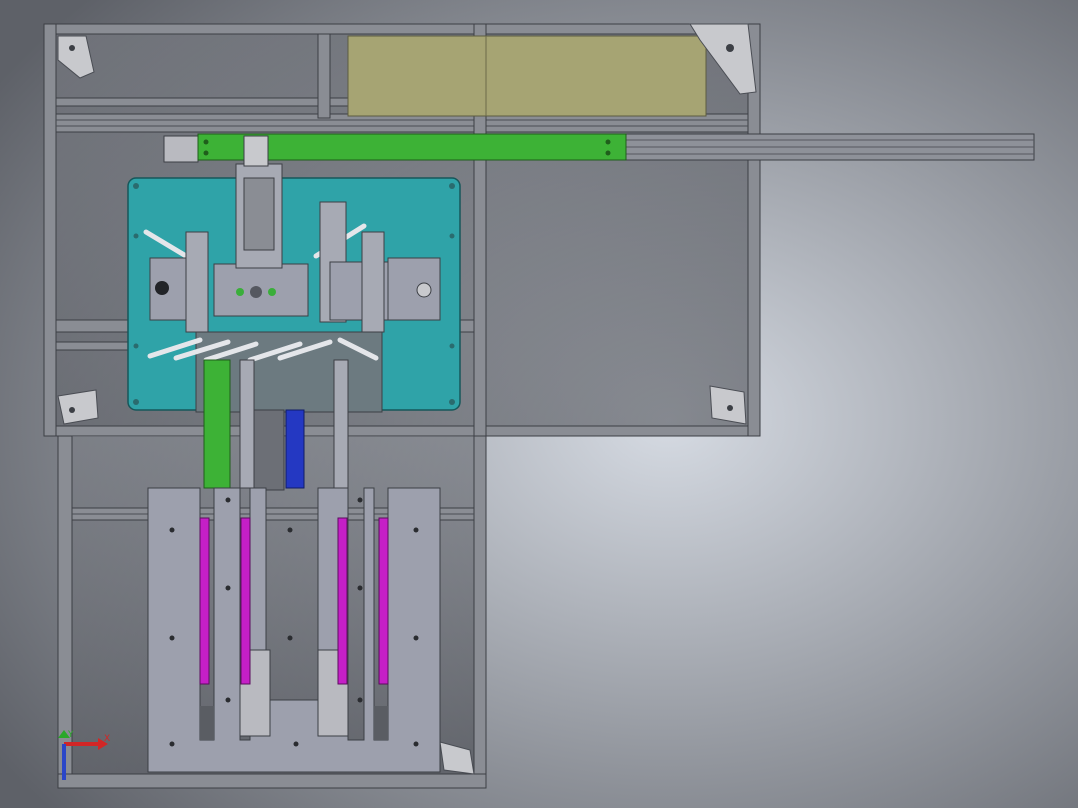 The width and height of the screenshot is (1078, 808). What do you see at coordinates (202, 102) in the screenshot?
I see `crossbar-short` at bounding box center [202, 102].